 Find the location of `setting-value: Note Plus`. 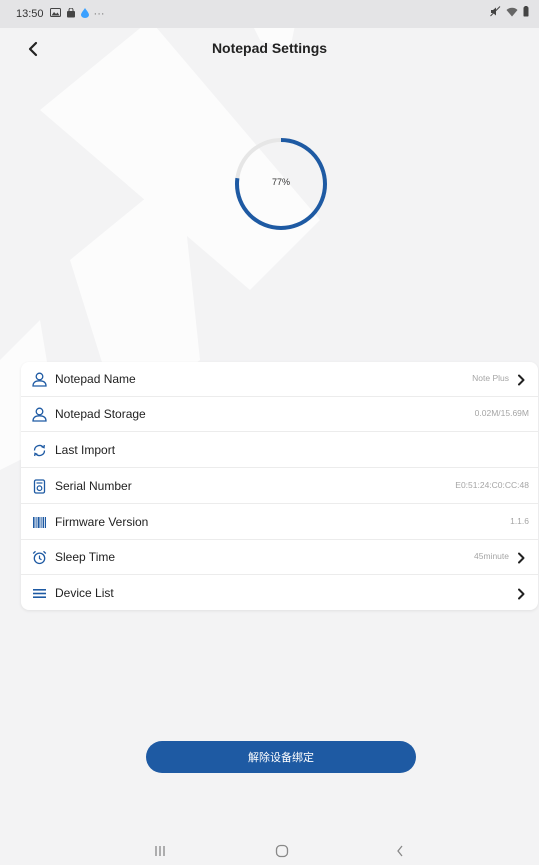

setting-value: Note Plus is located at coordinates (490, 378).